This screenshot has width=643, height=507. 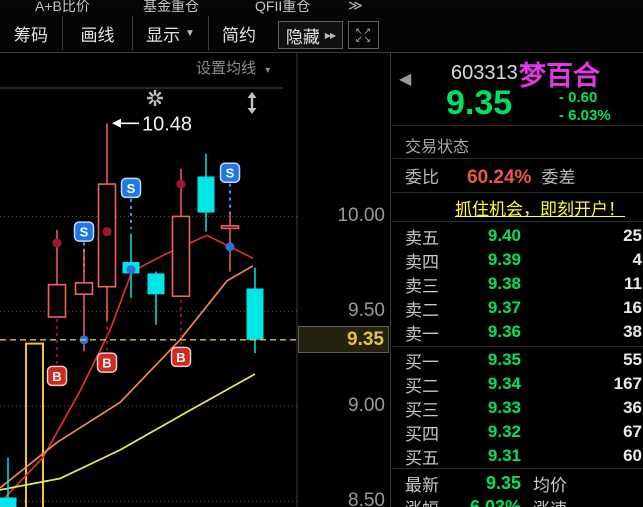 I want to click on ma-line-yellow, so click(x=128, y=432).